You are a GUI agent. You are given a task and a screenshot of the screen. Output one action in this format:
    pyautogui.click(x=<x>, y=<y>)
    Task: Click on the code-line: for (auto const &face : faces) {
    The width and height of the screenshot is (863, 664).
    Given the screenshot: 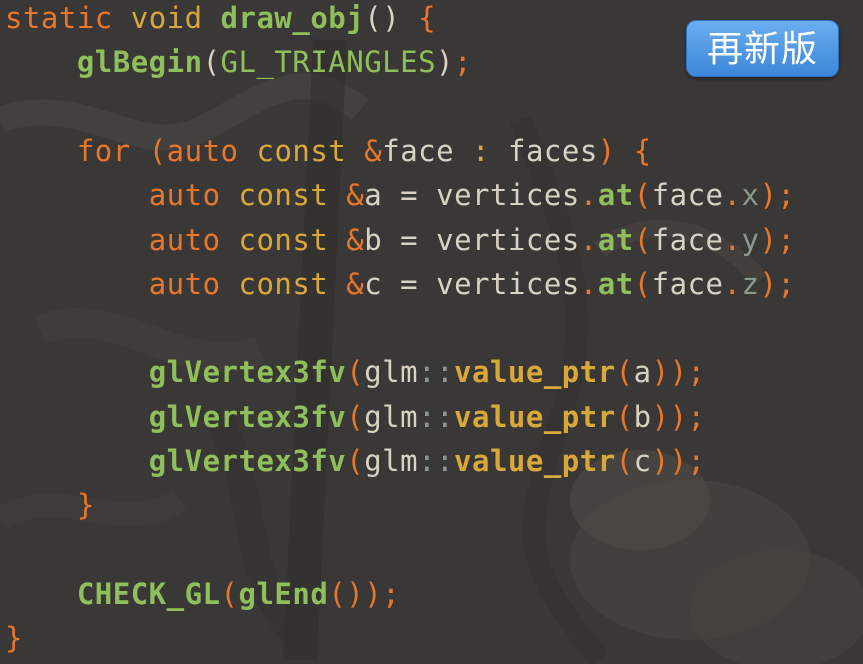 What is the action you would take?
    pyautogui.click(x=328, y=151)
    